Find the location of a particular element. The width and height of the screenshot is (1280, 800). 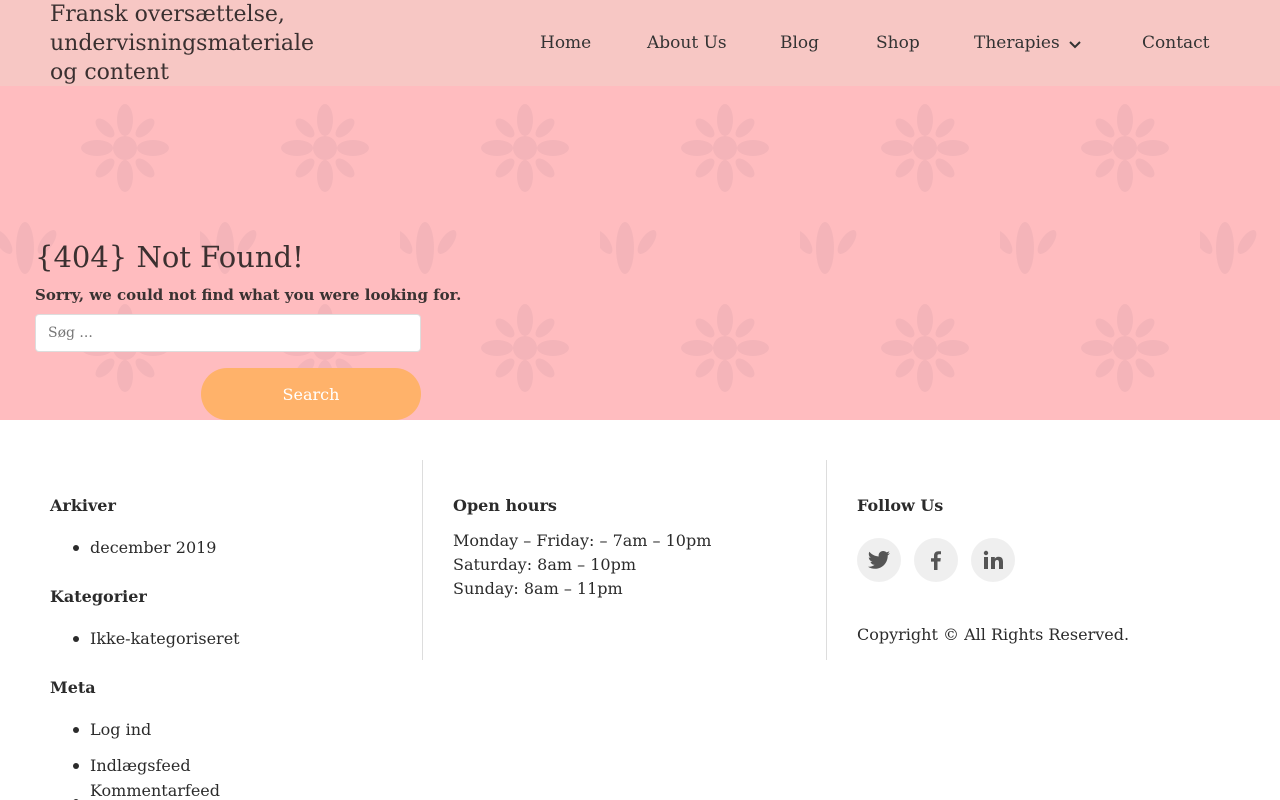

facebook-icon is located at coordinates (936, 560).